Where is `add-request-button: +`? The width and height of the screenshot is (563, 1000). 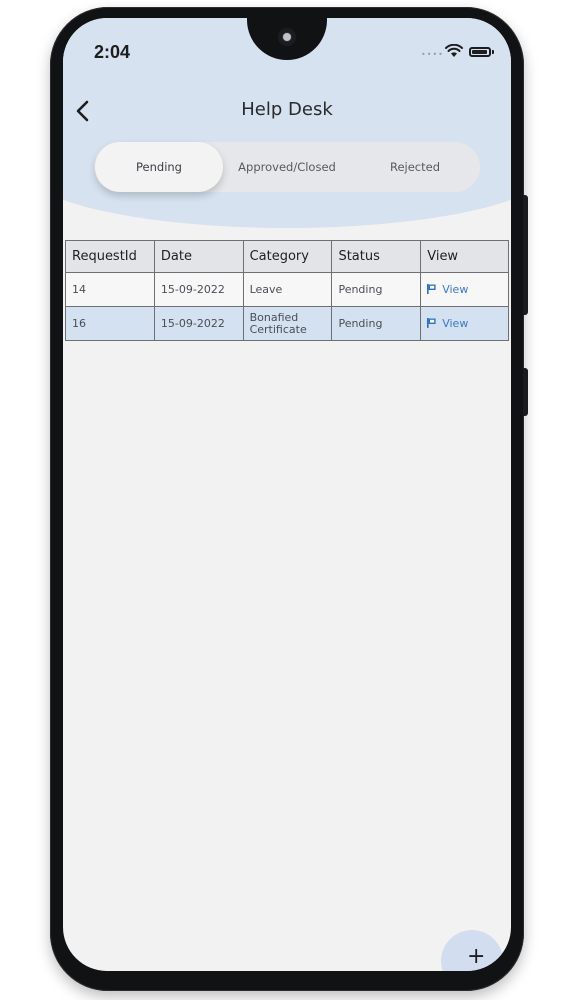
add-request-button: + is located at coordinates (472, 950).